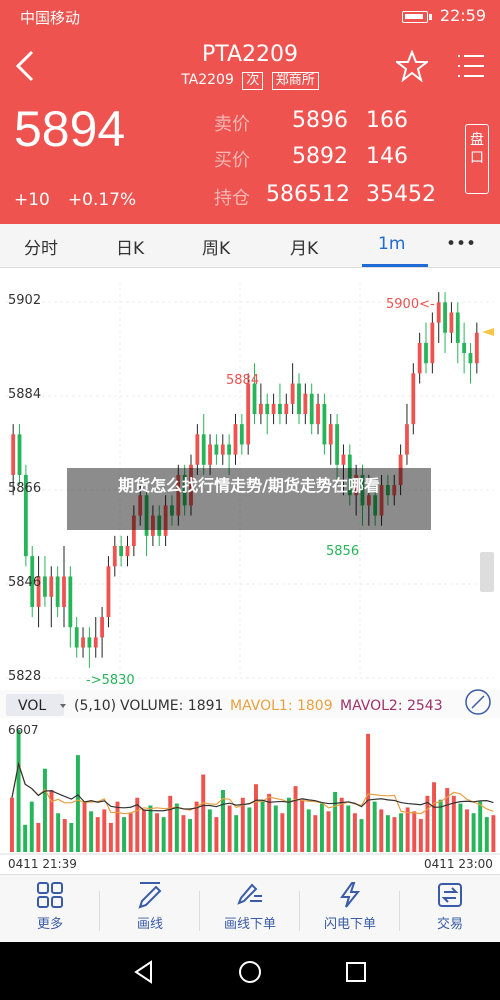 This screenshot has height=1000, width=500. Describe the element at coordinates (391, 706) in the screenshot. I see `mavol2-value: MAVOL2: 2543` at that location.